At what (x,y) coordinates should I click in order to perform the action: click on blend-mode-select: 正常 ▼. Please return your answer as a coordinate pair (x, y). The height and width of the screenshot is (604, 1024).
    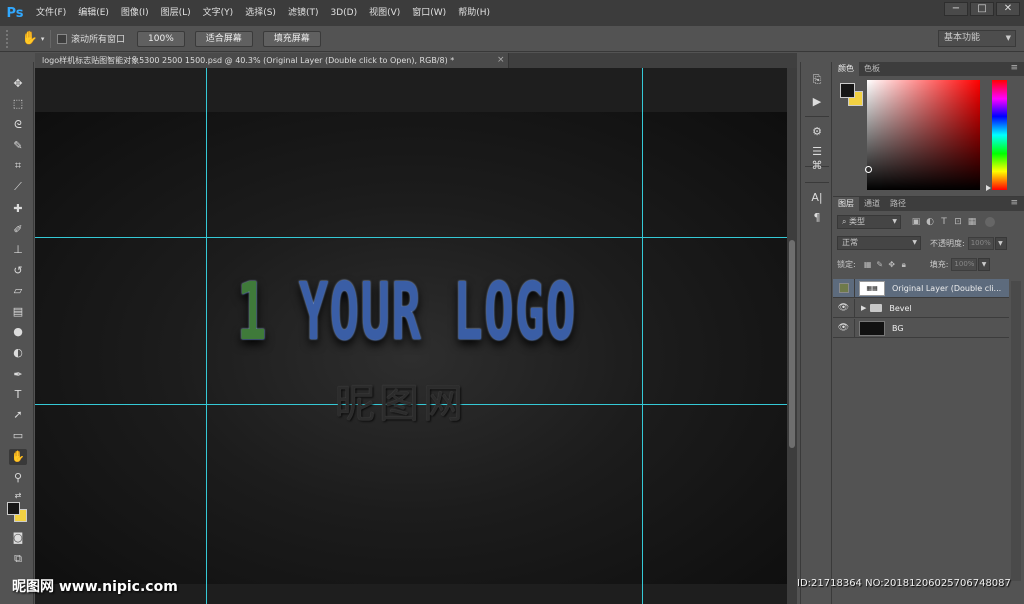
    Looking at the image, I should click on (879, 243).